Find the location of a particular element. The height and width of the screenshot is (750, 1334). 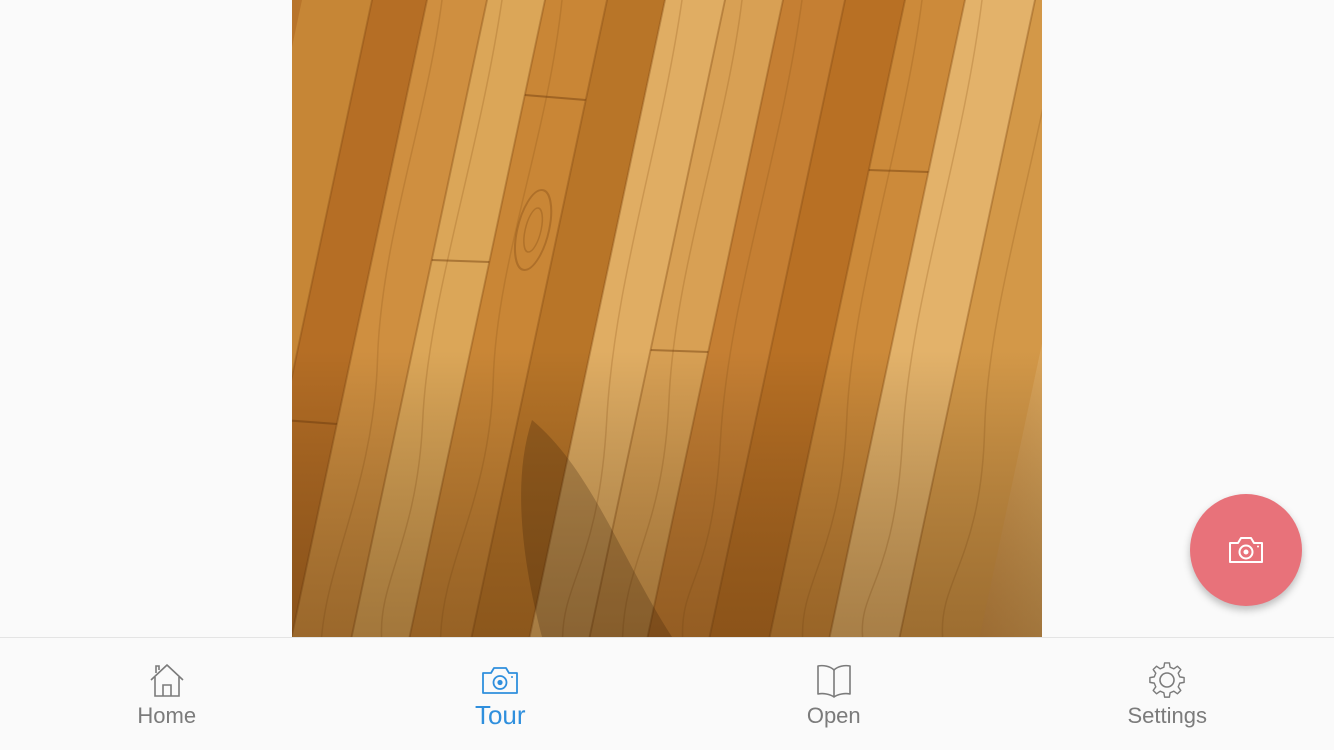

tab-open: Open is located at coordinates (834, 694).